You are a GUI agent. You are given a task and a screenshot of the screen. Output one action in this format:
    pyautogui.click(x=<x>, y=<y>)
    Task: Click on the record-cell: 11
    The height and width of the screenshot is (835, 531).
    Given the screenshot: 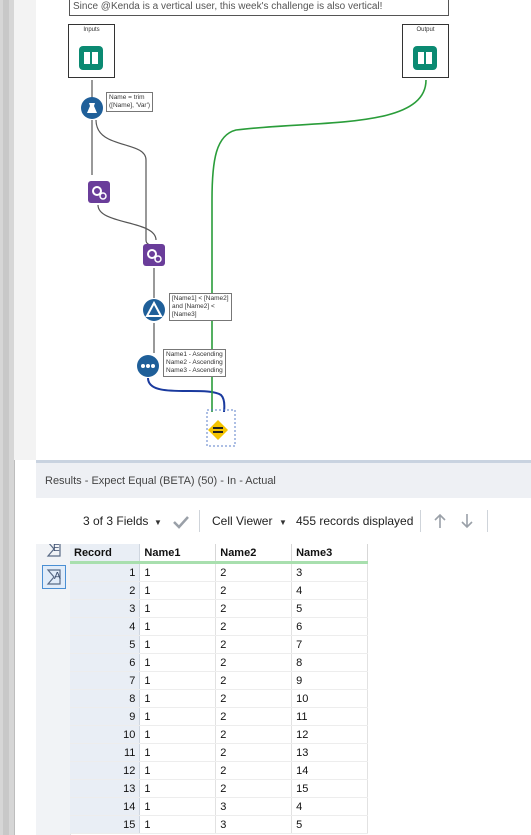 What is the action you would take?
    pyautogui.click(x=105, y=752)
    